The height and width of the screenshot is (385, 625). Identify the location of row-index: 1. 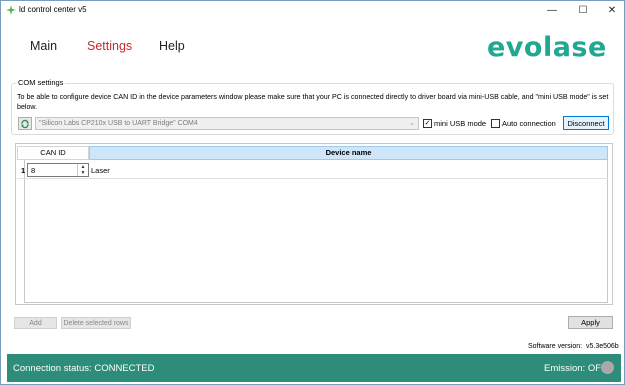
(23, 170).